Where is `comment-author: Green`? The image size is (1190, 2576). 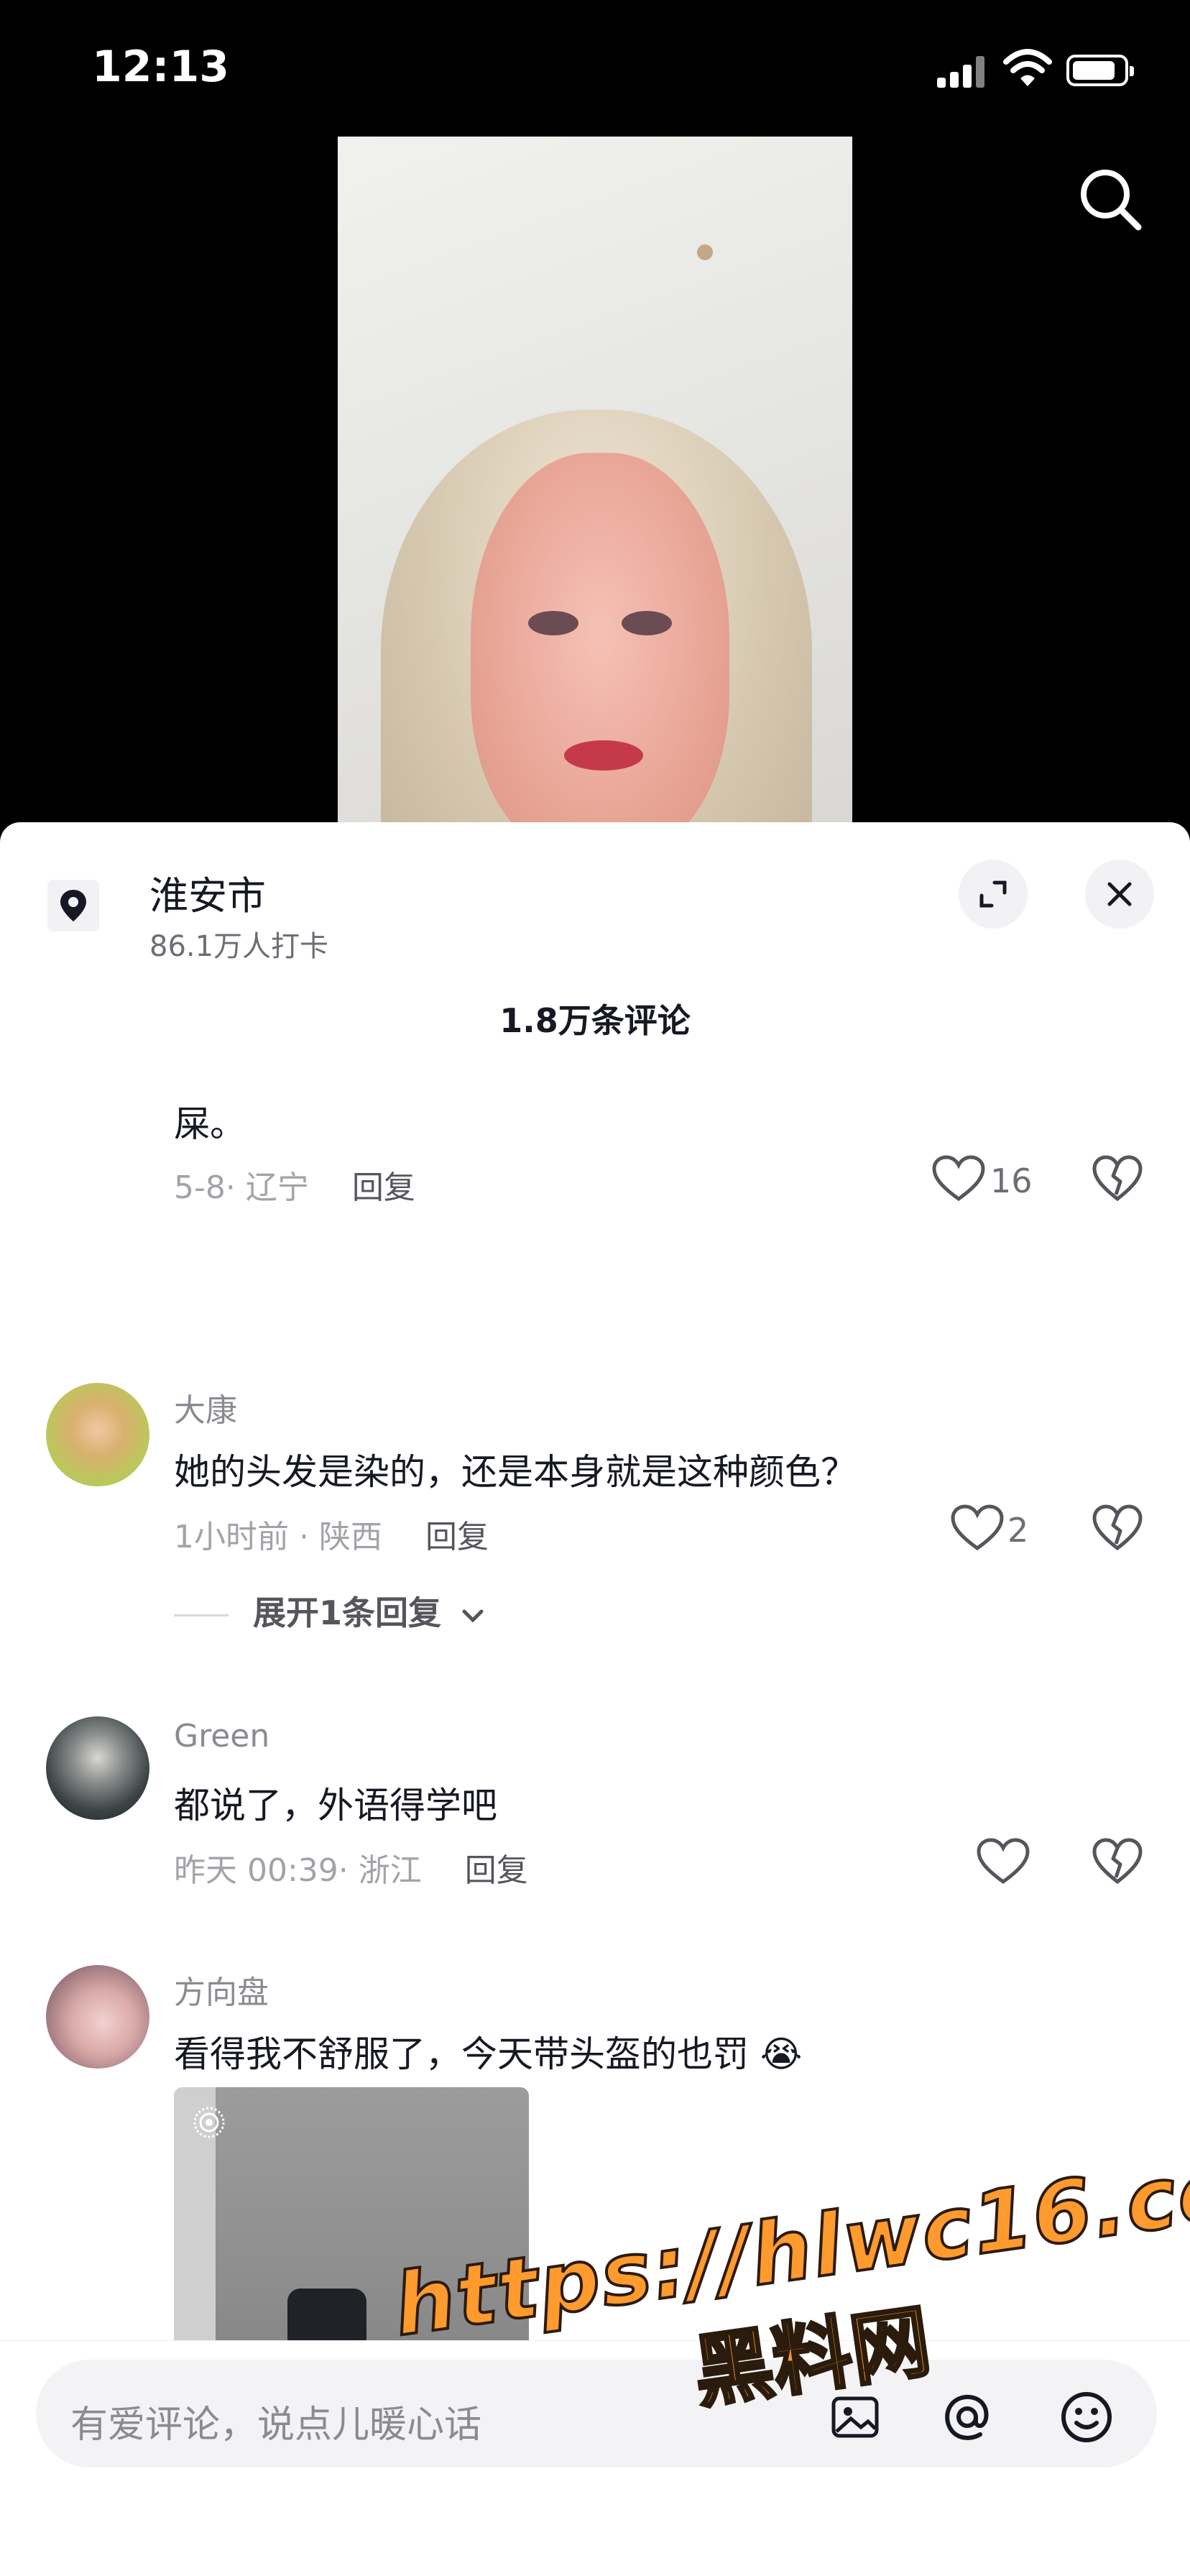 comment-author: Green is located at coordinates (221, 1736).